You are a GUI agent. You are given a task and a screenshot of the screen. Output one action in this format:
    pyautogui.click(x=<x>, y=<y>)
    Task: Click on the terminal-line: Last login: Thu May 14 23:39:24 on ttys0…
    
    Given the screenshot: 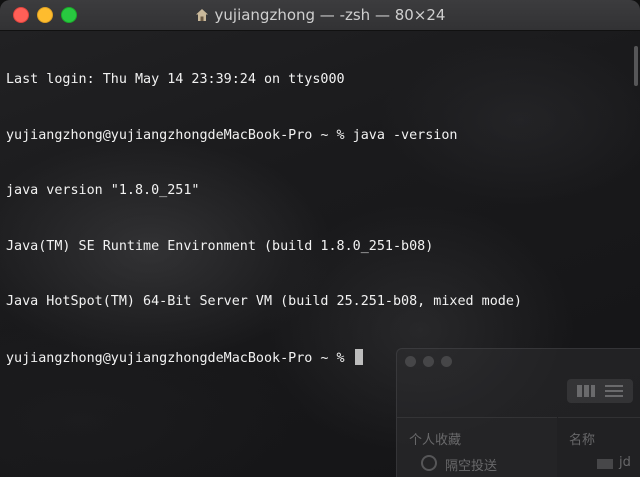 What is the action you would take?
    pyautogui.click(x=175, y=79)
    